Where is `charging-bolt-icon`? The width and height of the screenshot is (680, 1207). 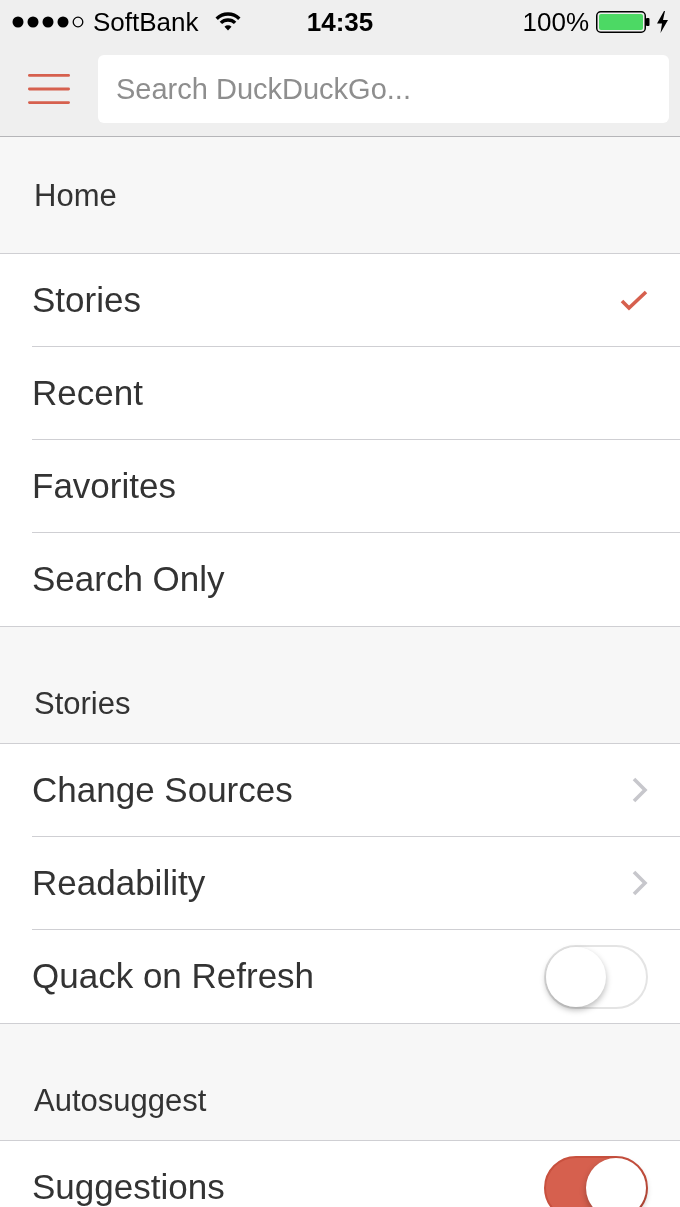
charging-bolt-icon is located at coordinates (662, 22).